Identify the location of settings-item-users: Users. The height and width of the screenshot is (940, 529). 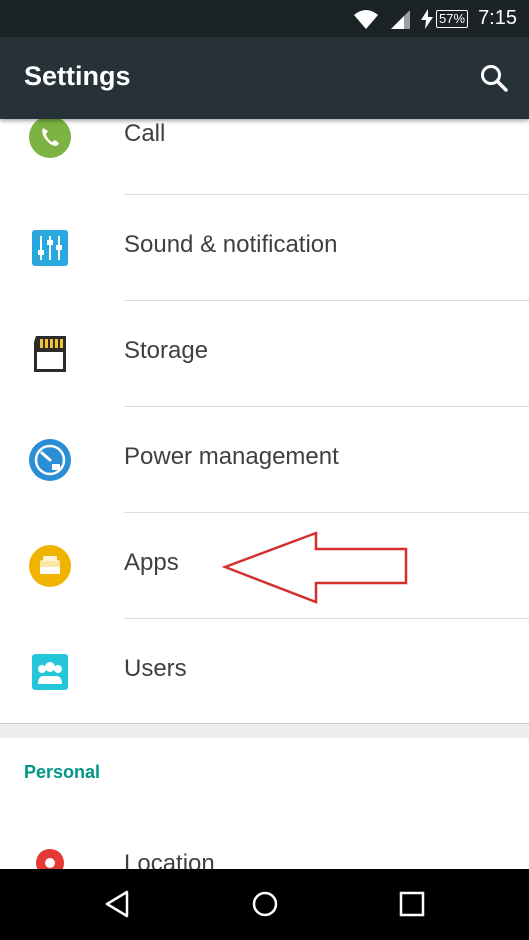
(264, 672).